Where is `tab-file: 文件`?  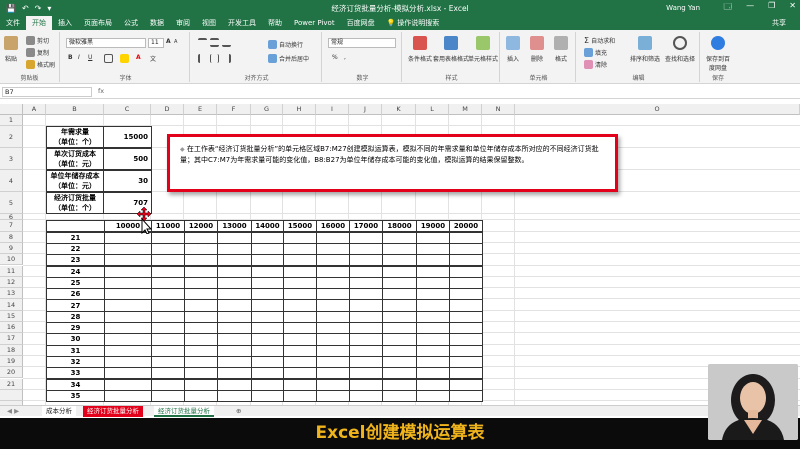
tab-file: 文件 is located at coordinates (13, 23).